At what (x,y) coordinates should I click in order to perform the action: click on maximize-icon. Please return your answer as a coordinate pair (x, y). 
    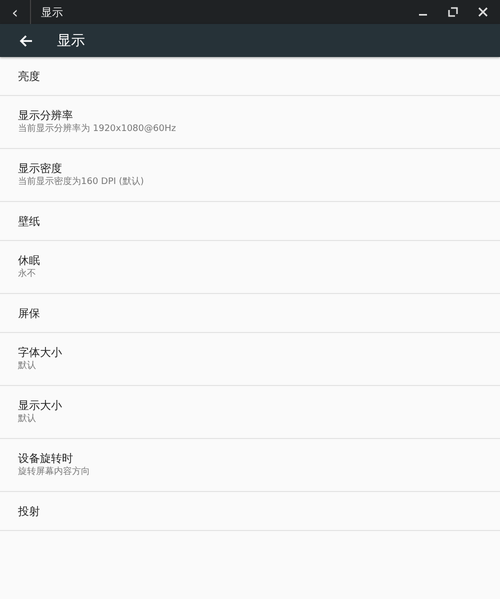
    Looking at the image, I should click on (453, 12).